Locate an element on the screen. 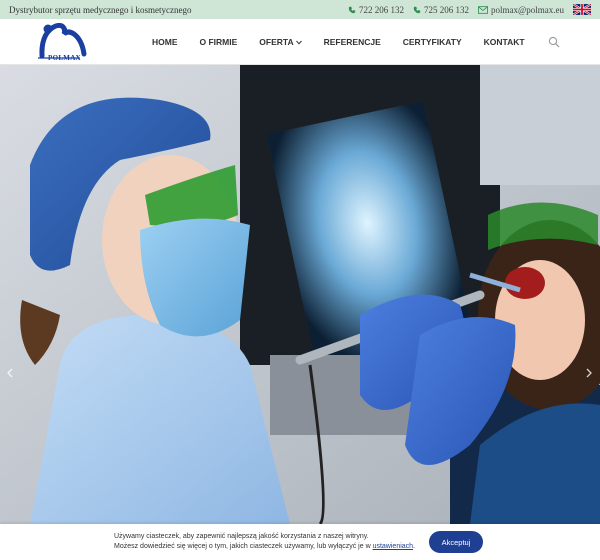 This screenshot has height=560, width=600. phone-link-2: 725 206 132 is located at coordinates (441, 10).